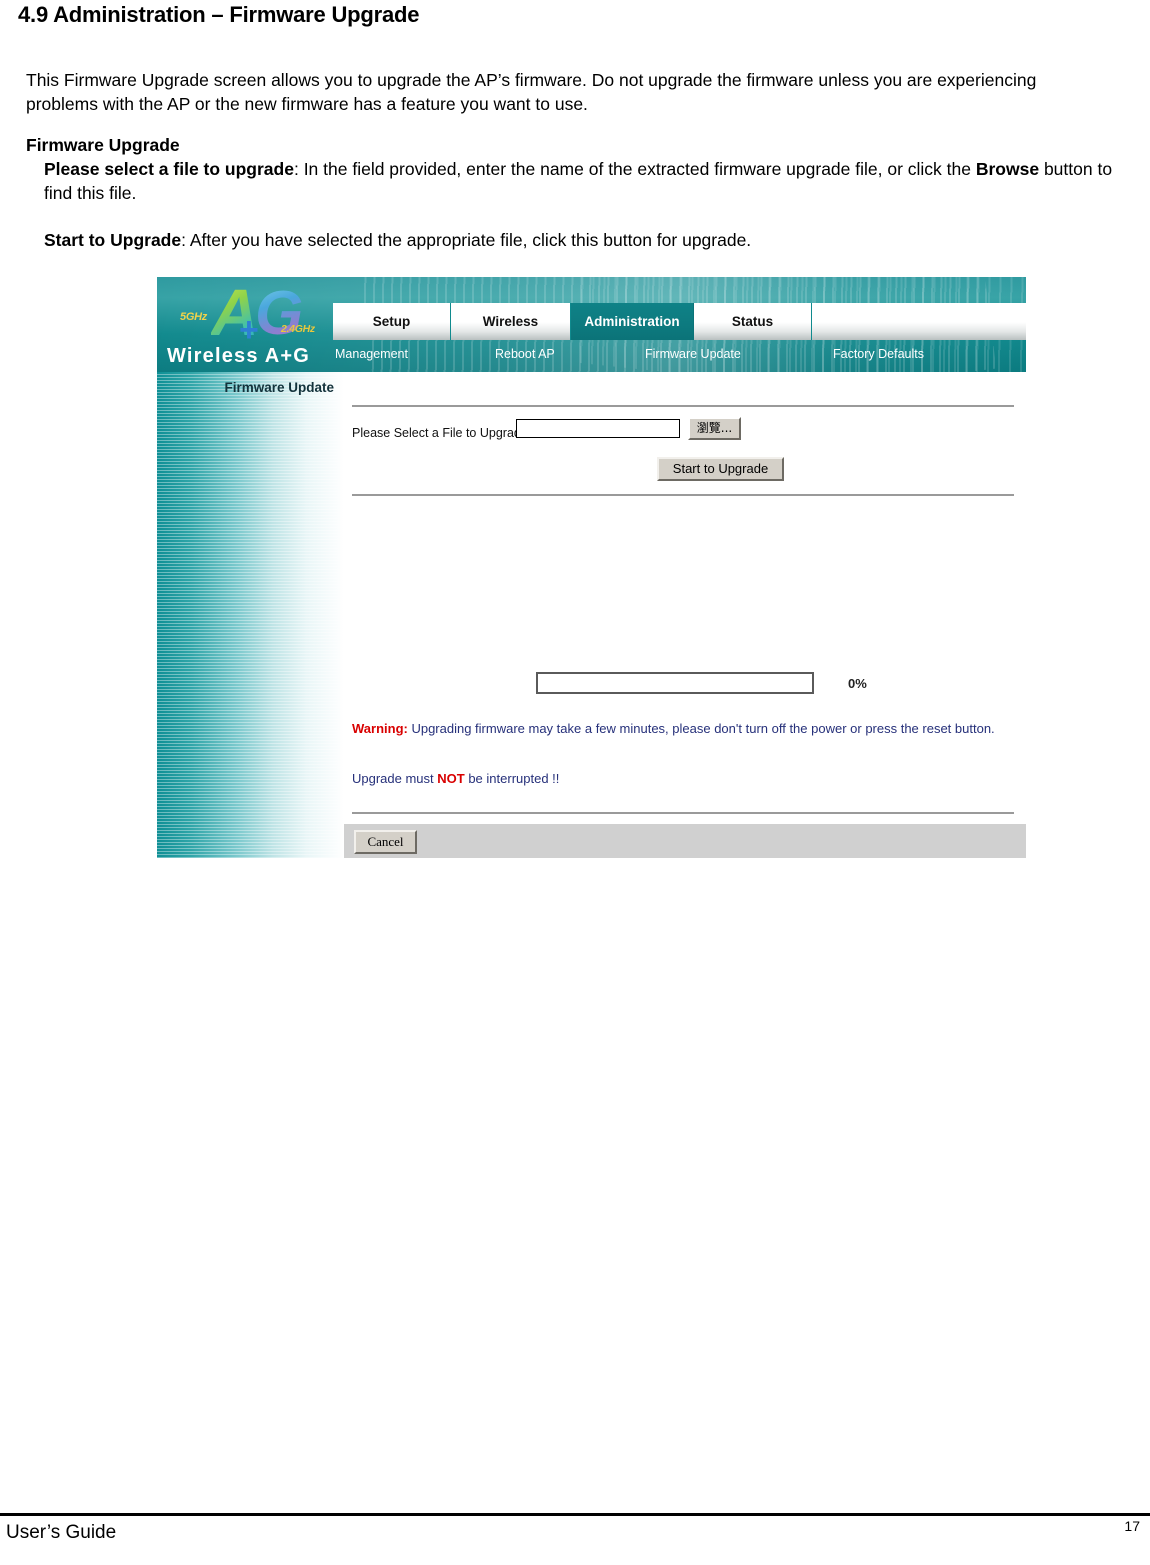 The width and height of the screenshot is (1150, 1565). I want to click on footer-page-number: 17, so click(1132, 1526).